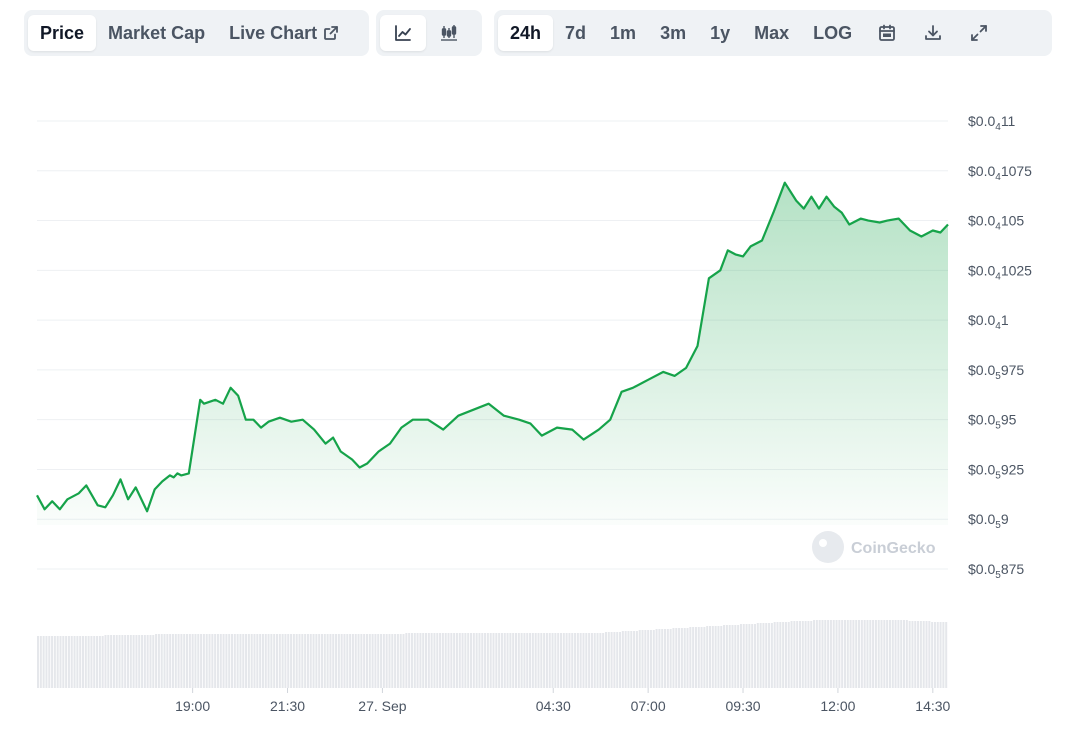  Describe the element at coordinates (992, 123) in the screenshot. I see `y-tick-label: $0.0411` at that location.